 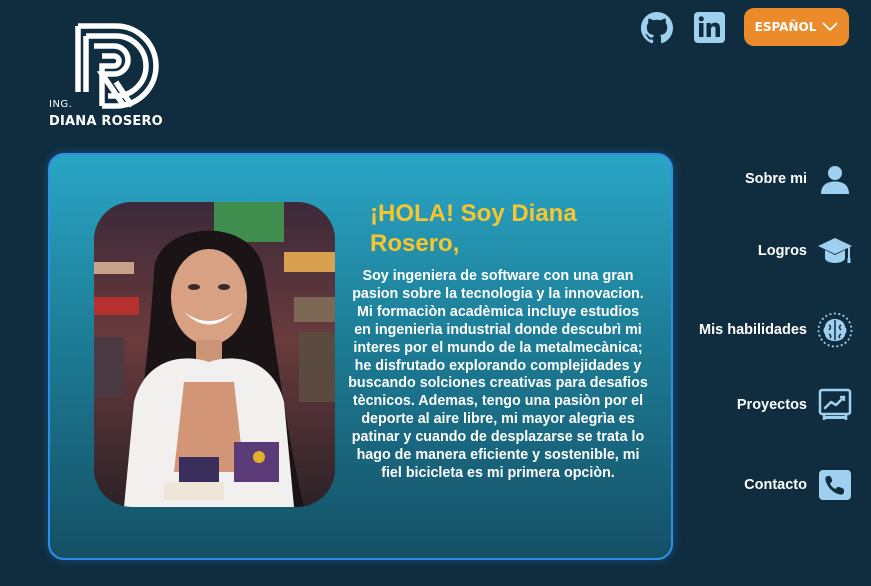 What do you see at coordinates (835, 485) in the screenshot?
I see `phone-icon` at bounding box center [835, 485].